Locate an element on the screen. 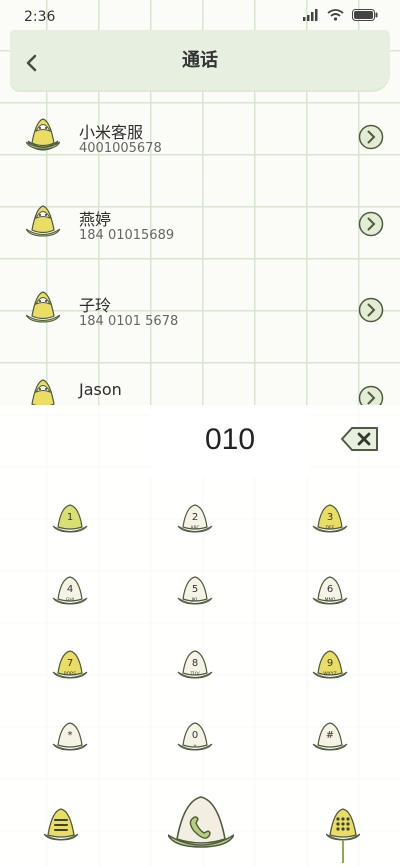 The image size is (400, 866). rice-dumpling-key-icon: # is located at coordinates (330, 736).